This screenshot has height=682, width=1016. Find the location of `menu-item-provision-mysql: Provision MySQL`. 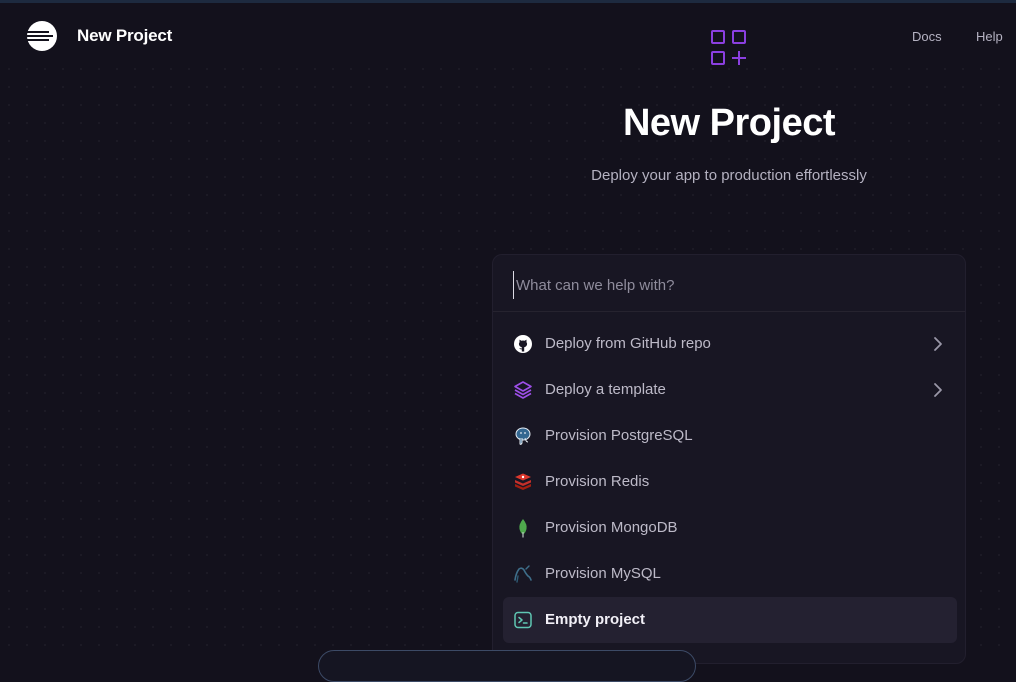

menu-item-provision-mysql: Provision MySQL is located at coordinates (730, 574).